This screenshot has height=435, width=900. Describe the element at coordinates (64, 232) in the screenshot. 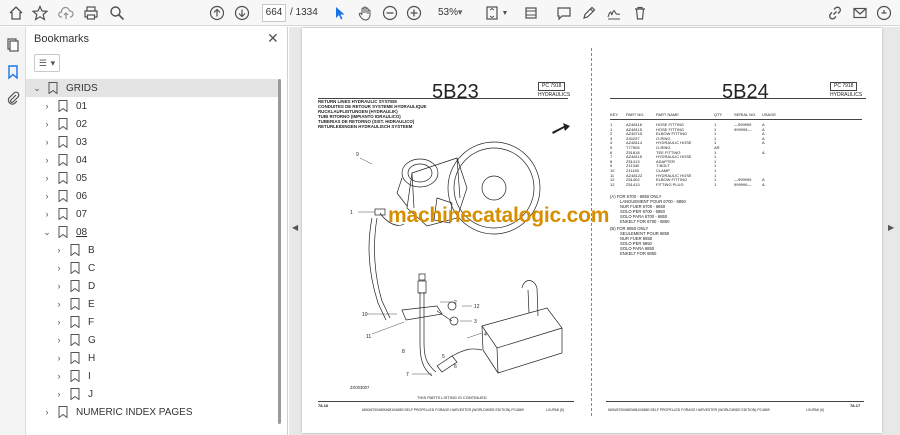

I see `bookmark-item-08: ⌄ 08` at that location.